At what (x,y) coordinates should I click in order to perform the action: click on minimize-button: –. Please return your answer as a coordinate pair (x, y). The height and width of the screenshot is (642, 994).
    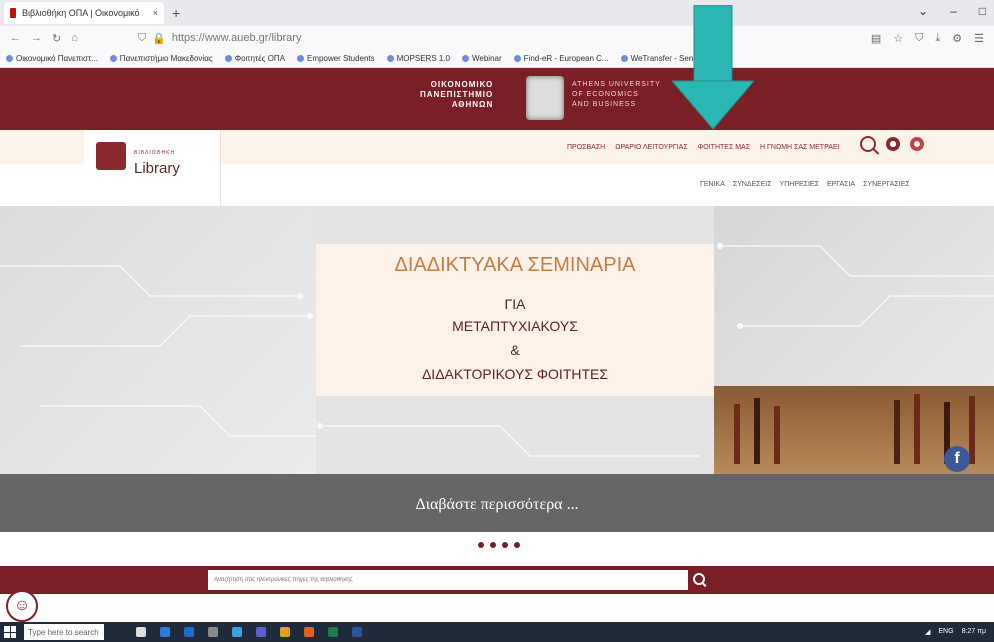
    Looking at the image, I should click on (953, 11).